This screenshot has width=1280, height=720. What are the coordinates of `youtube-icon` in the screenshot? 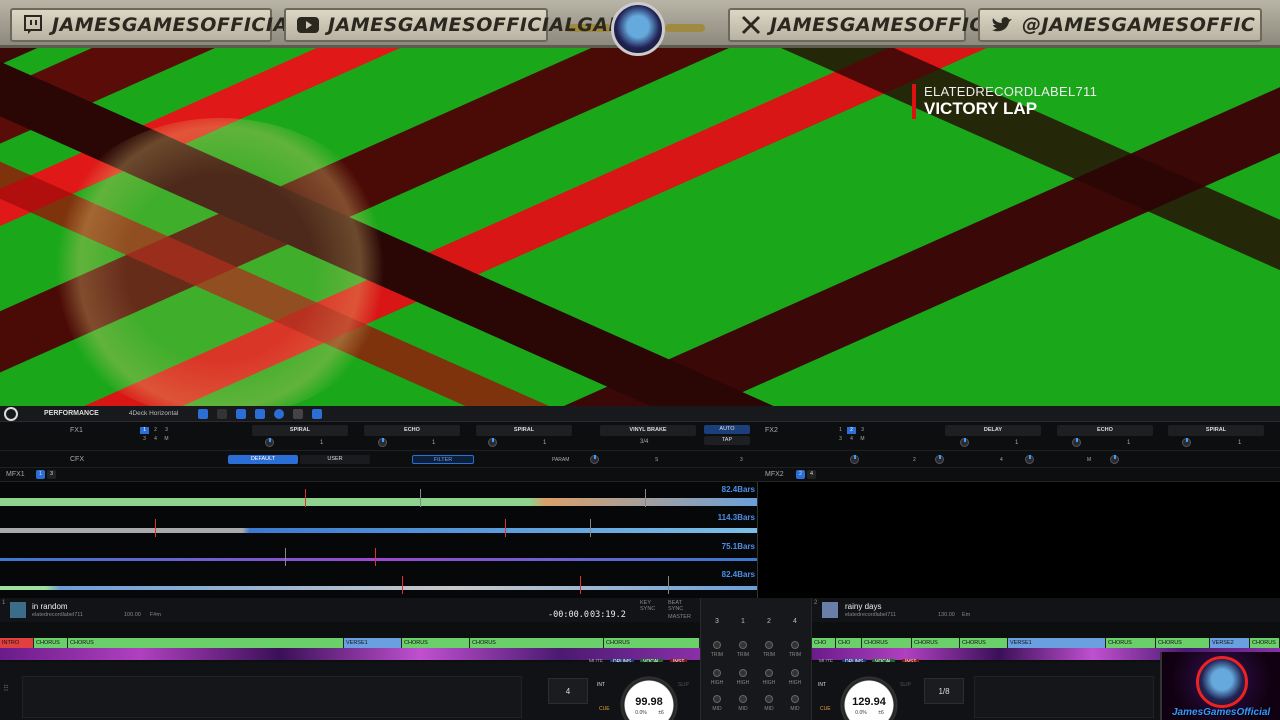 It's located at (308, 25).